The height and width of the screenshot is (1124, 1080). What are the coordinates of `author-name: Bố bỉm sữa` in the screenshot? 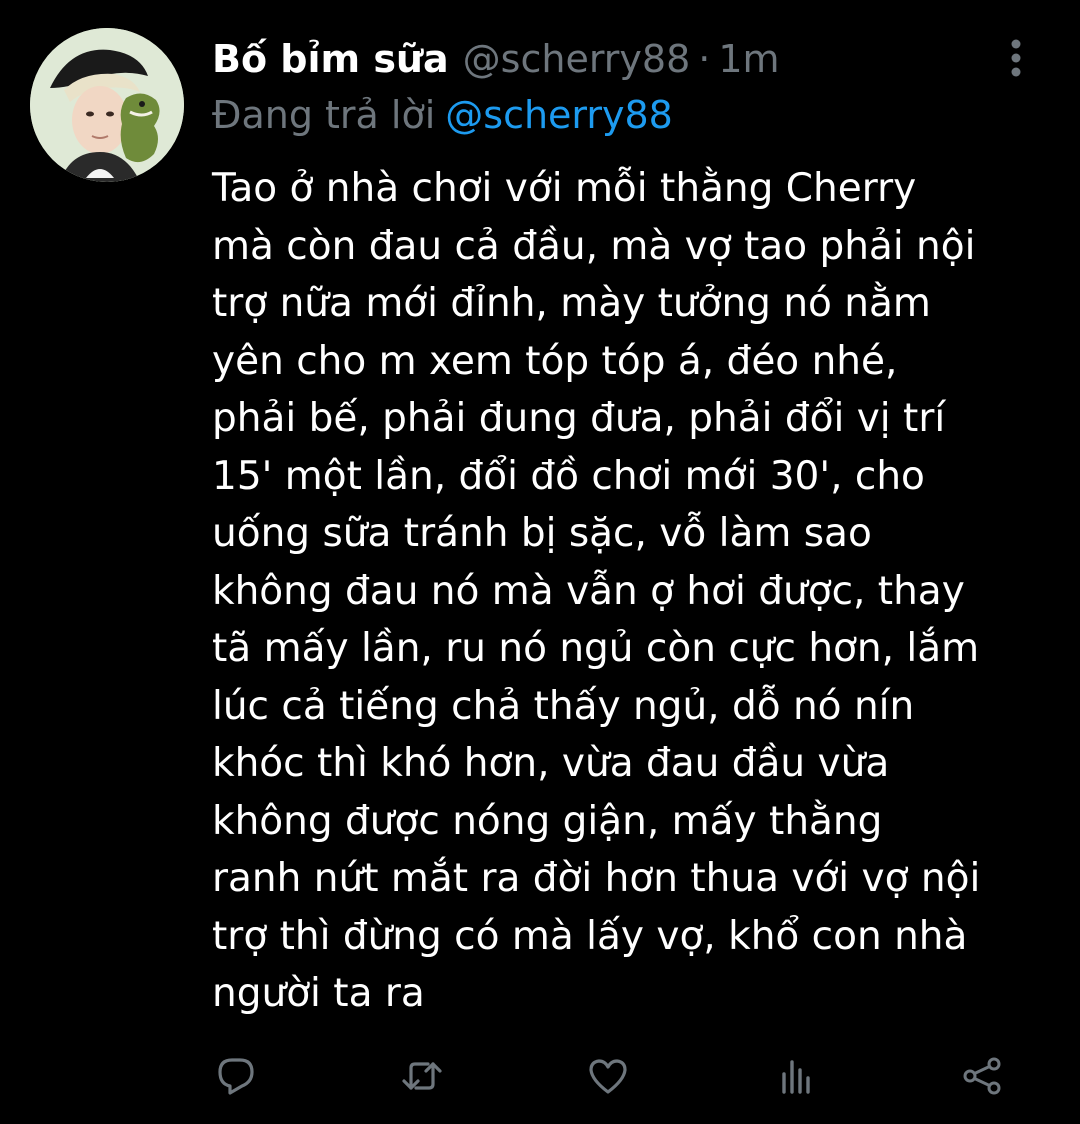 It's located at (330, 59).